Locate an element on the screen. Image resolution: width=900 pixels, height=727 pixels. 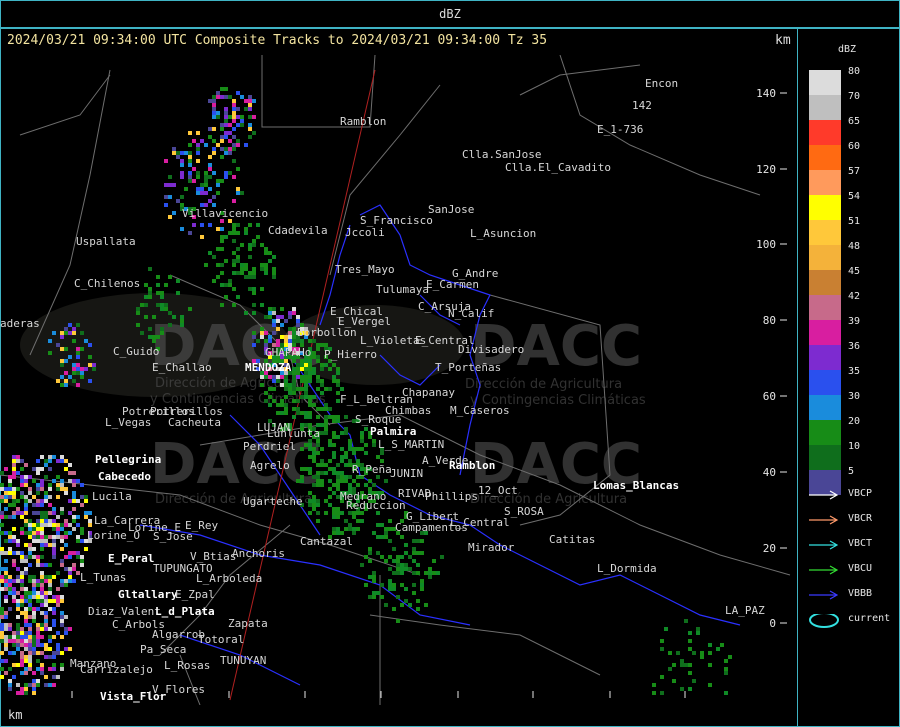
place-label: Perdriel is located at coordinates (269, 446).